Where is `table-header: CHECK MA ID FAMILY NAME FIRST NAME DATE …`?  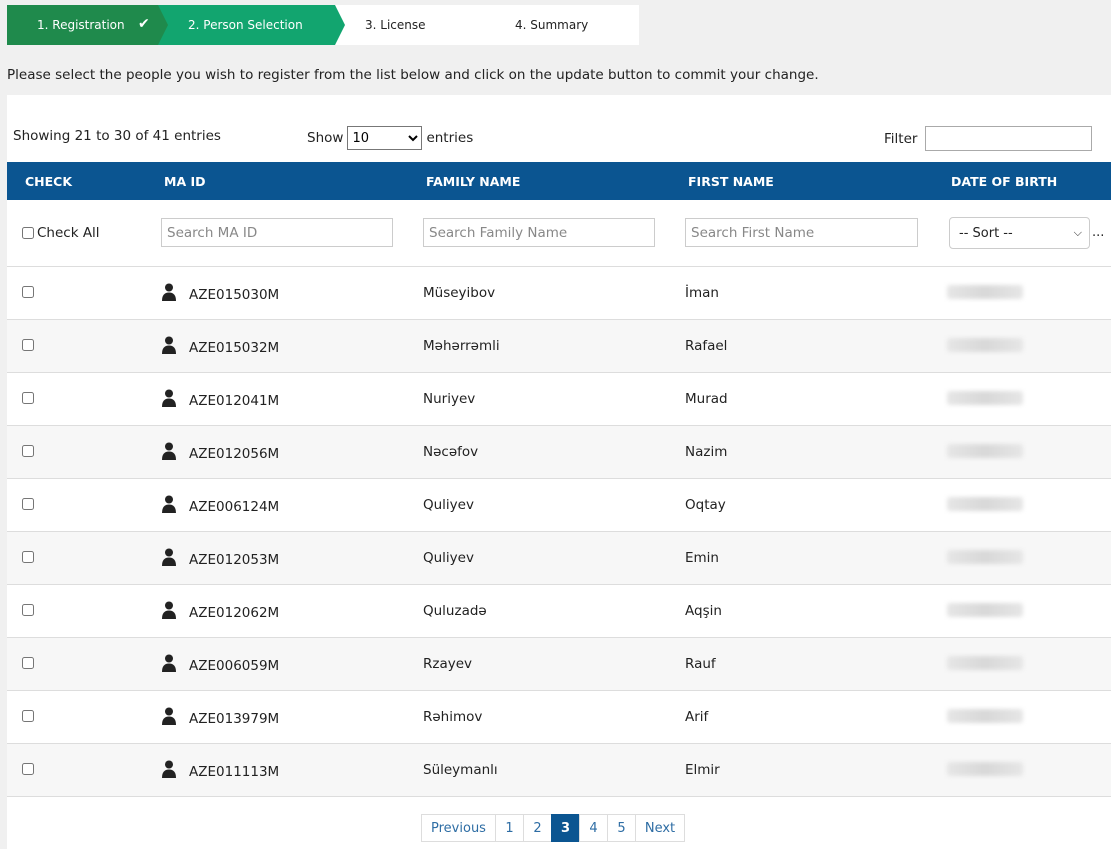
table-header: CHECK MA ID FAMILY NAME FIRST NAME DATE … is located at coordinates (559, 181).